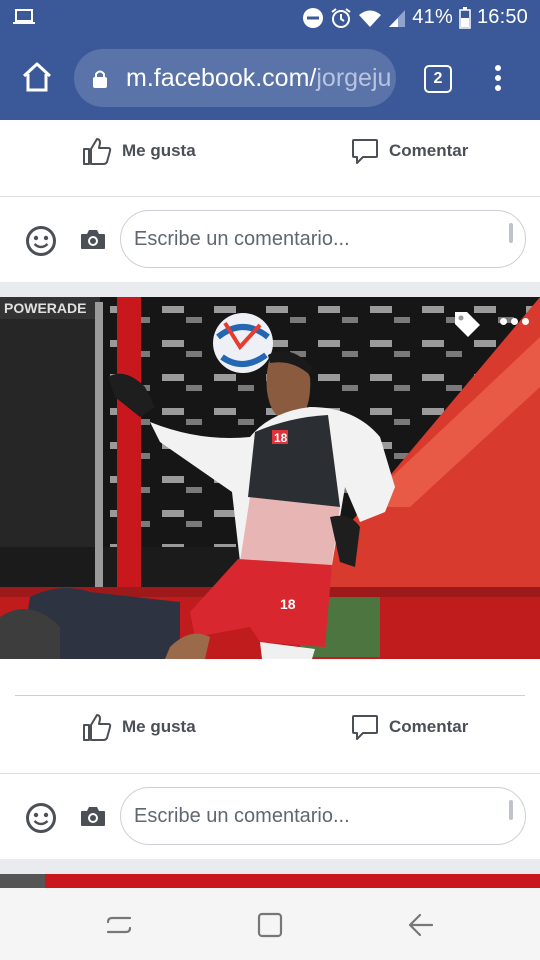 Image resolution: width=540 pixels, height=960 pixels. What do you see at coordinates (100, 79) in the screenshot?
I see `lock-icon` at bounding box center [100, 79].